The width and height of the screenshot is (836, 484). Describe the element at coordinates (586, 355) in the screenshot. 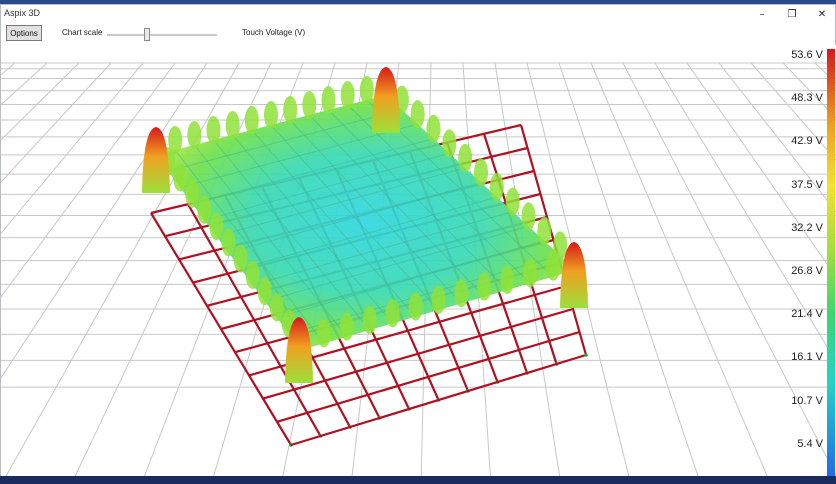

I see `ground-rod` at that location.